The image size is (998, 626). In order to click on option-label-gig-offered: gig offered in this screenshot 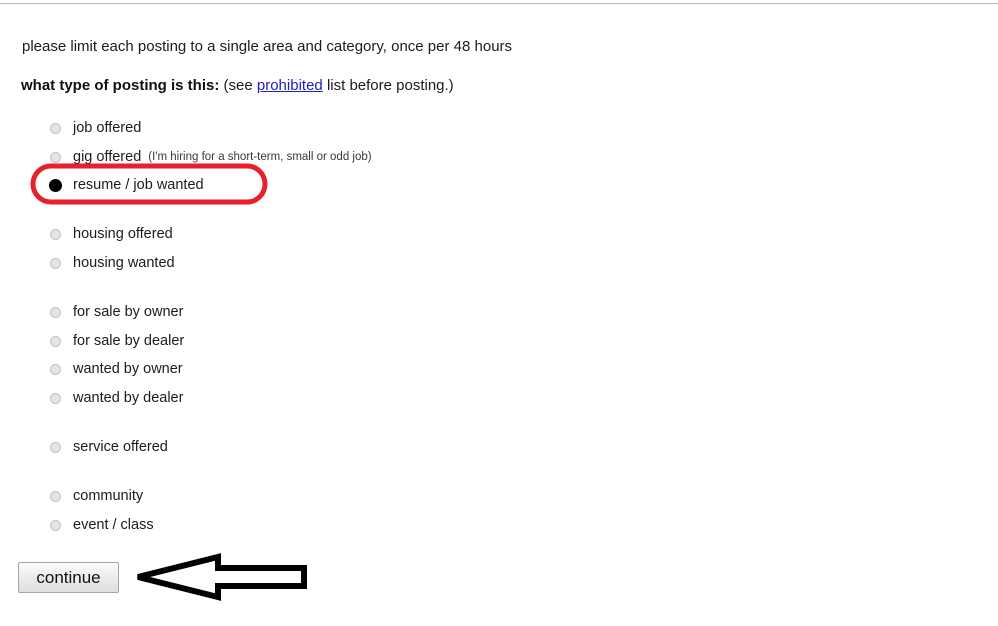, I will do `click(107, 157)`.